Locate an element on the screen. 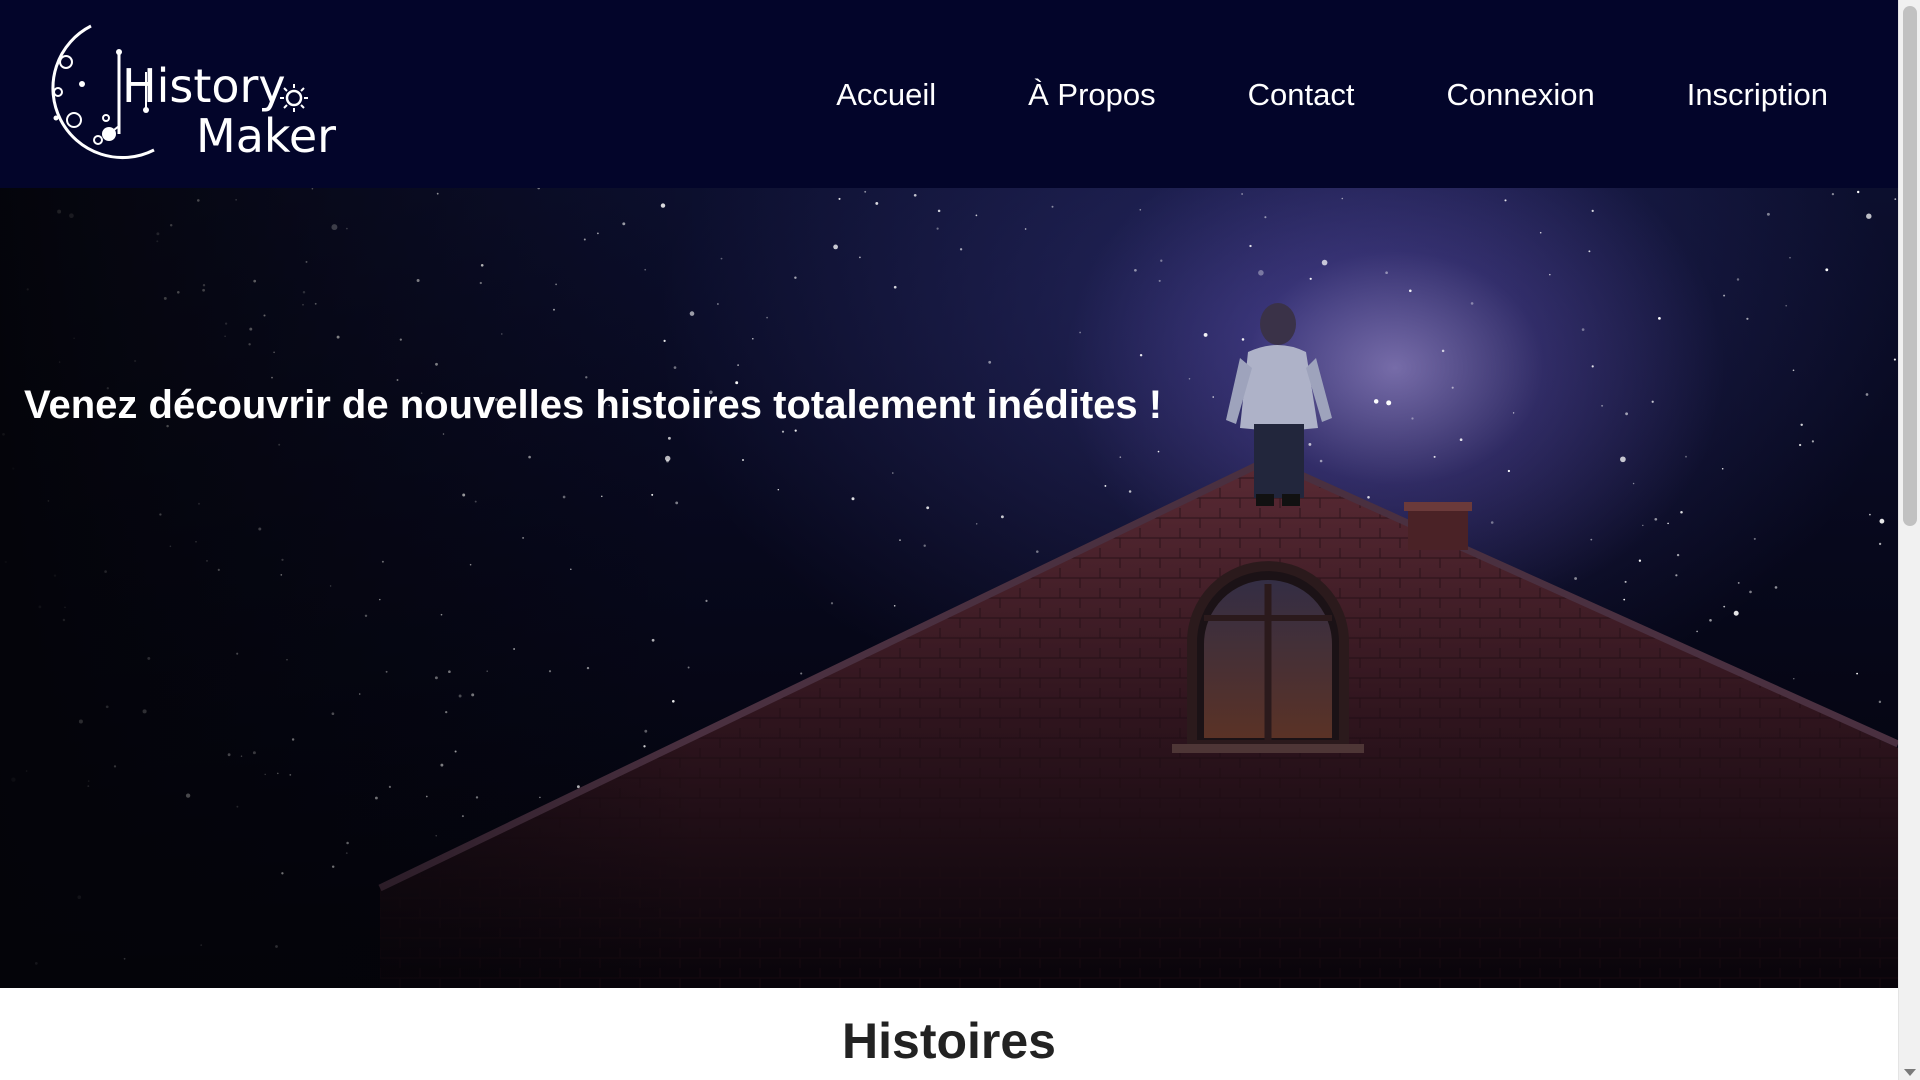  logo-word-history: History is located at coordinates (204, 86).